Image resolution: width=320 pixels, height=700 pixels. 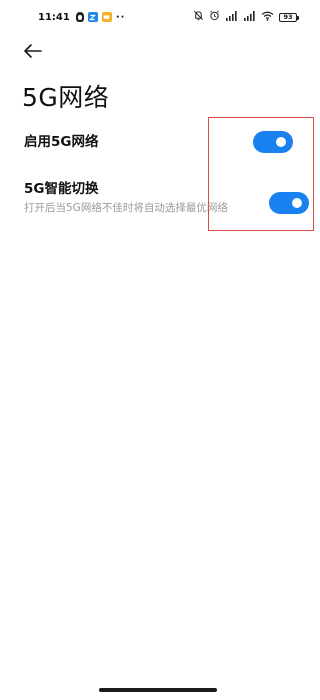 I want to click on enable-5g-toggle, so click(x=273, y=142).